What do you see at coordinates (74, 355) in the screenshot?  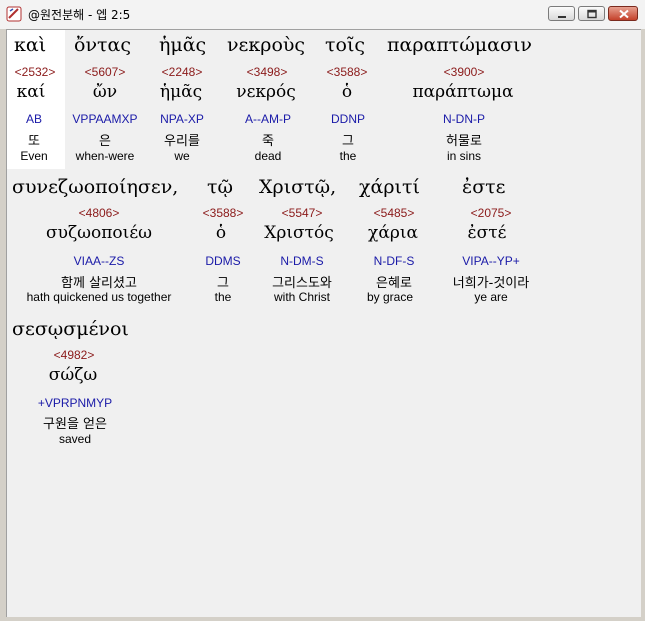 I see `strong-number: <4982>` at bounding box center [74, 355].